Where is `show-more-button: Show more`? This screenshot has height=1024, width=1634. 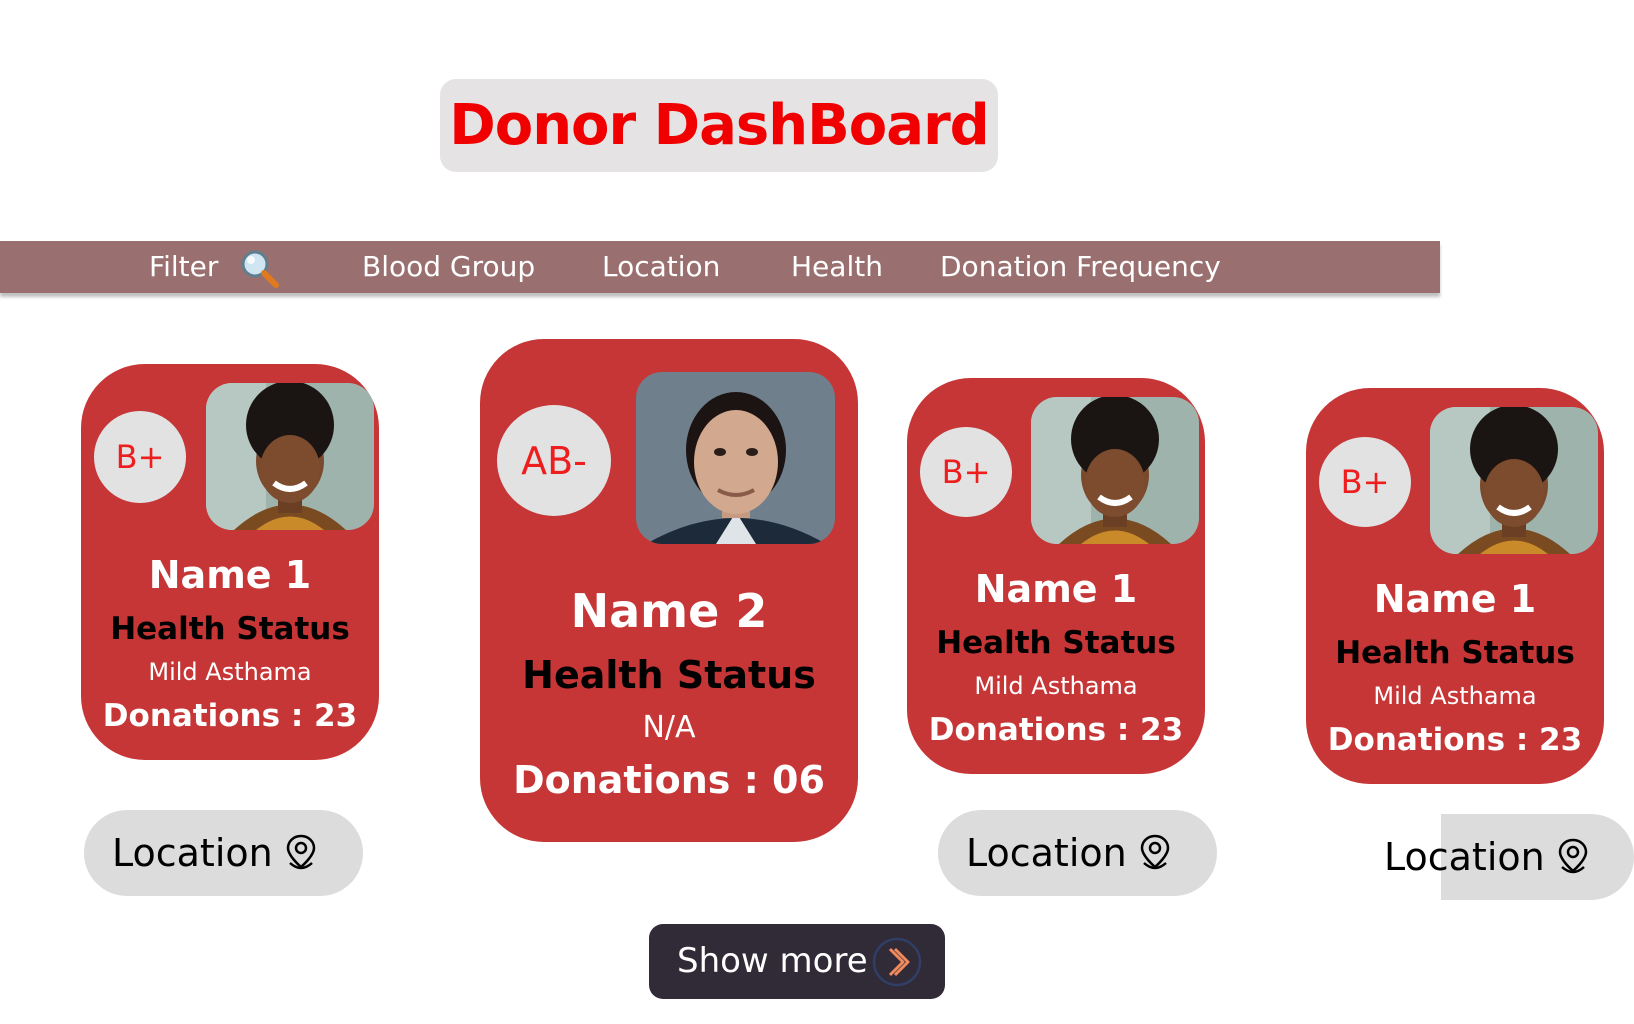
show-more-button: Show more is located at coordinates (797, 961).